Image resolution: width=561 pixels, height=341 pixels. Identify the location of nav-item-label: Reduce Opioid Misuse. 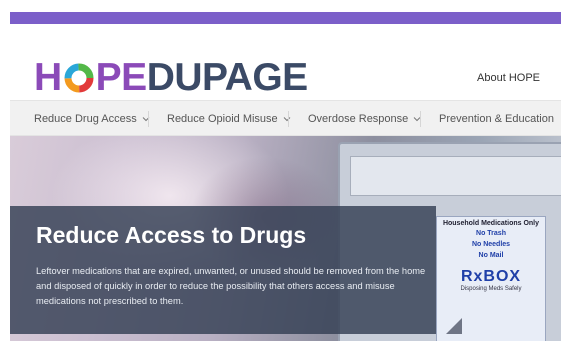
(222, 119).